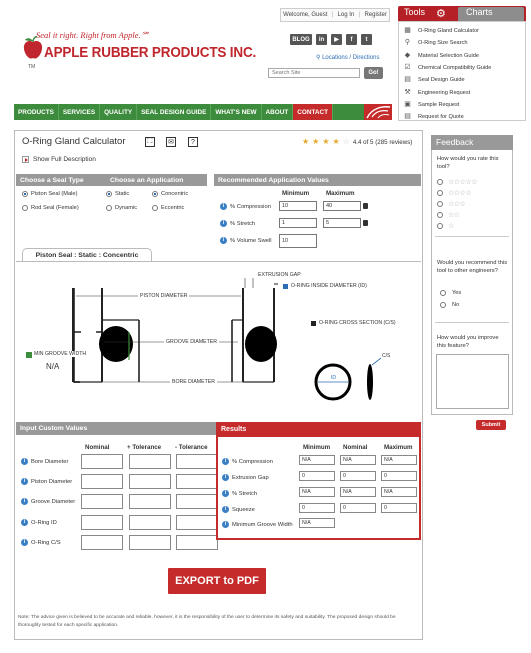 The width and height of the screenshot is (531, 653). What do you see at coordinates (197, 522) in the screenshot?
I see `oring-id-minus-tol-input` at bounding box center [197, 522].